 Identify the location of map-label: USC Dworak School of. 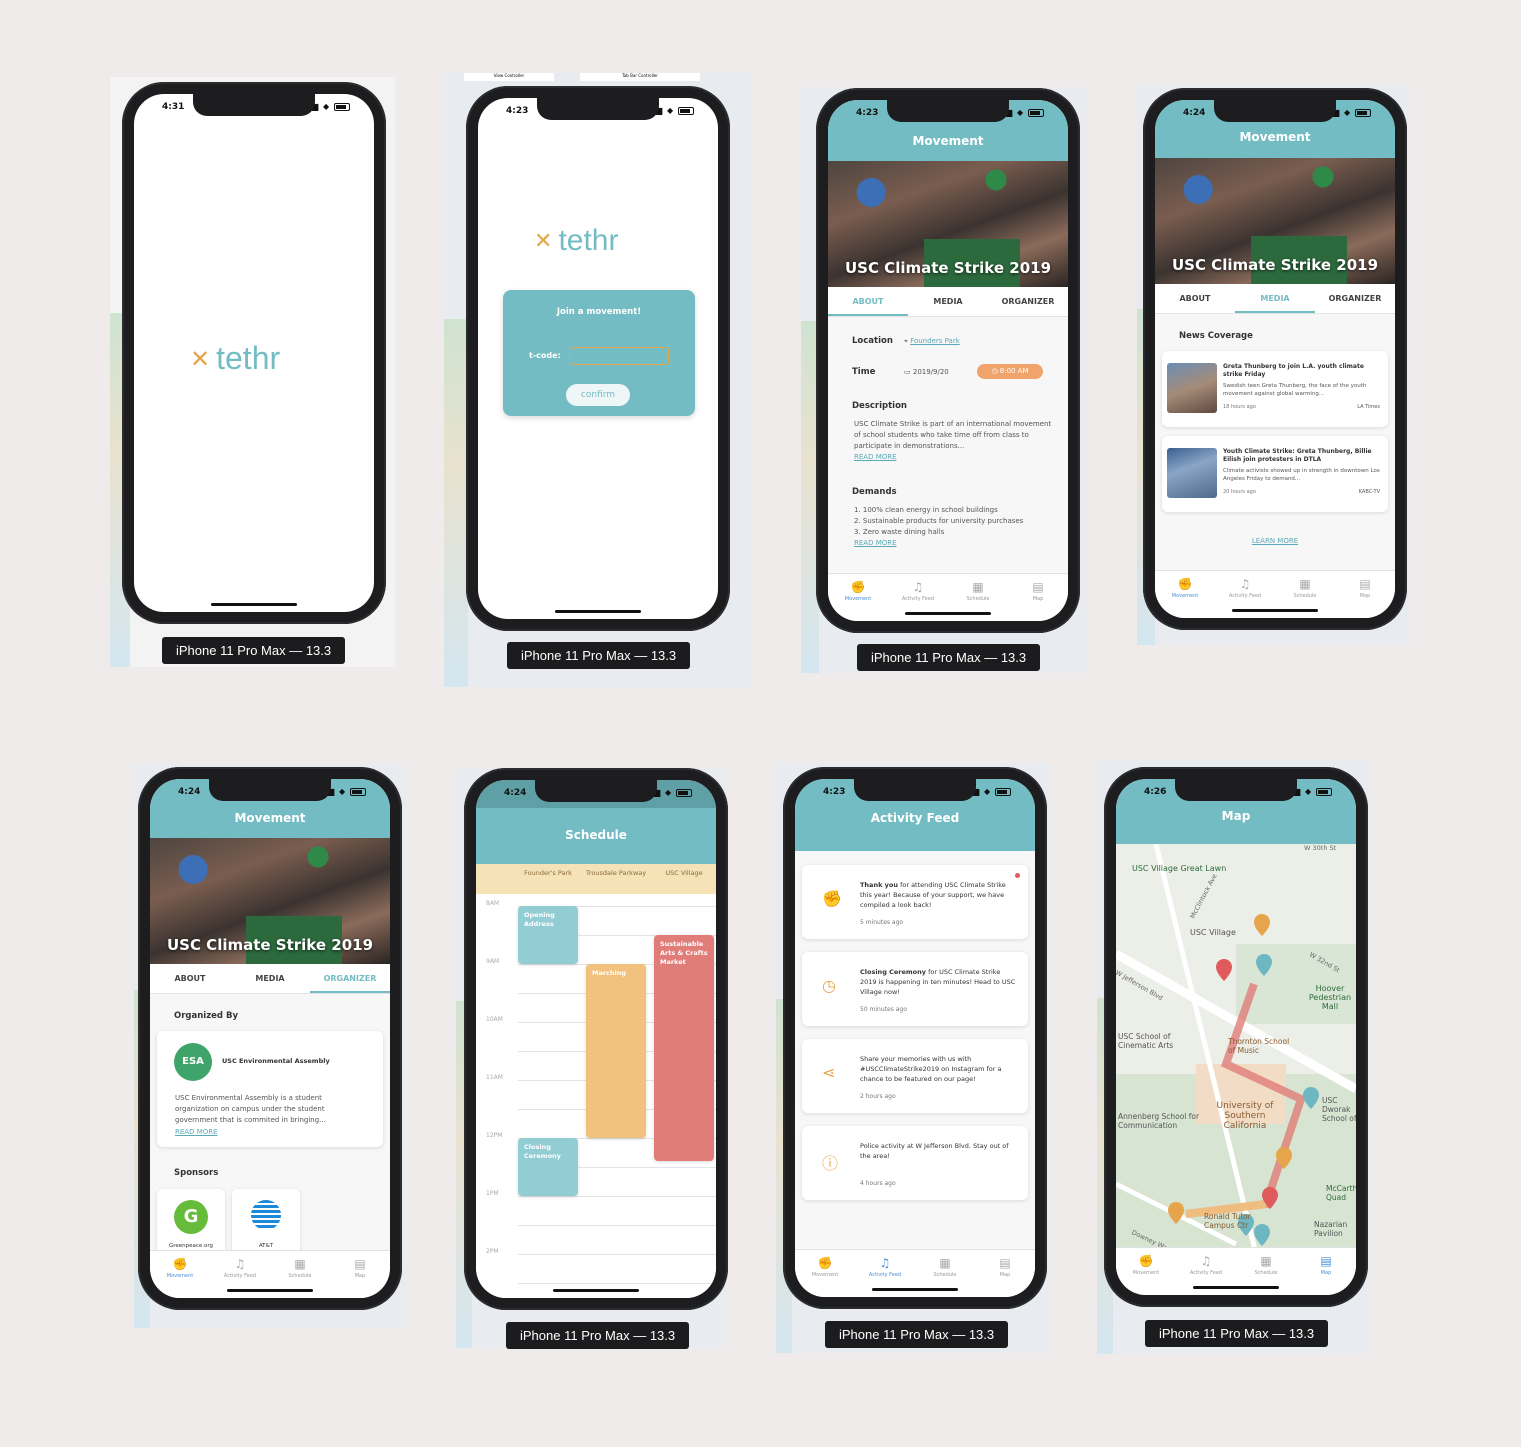
(1339, 1109).